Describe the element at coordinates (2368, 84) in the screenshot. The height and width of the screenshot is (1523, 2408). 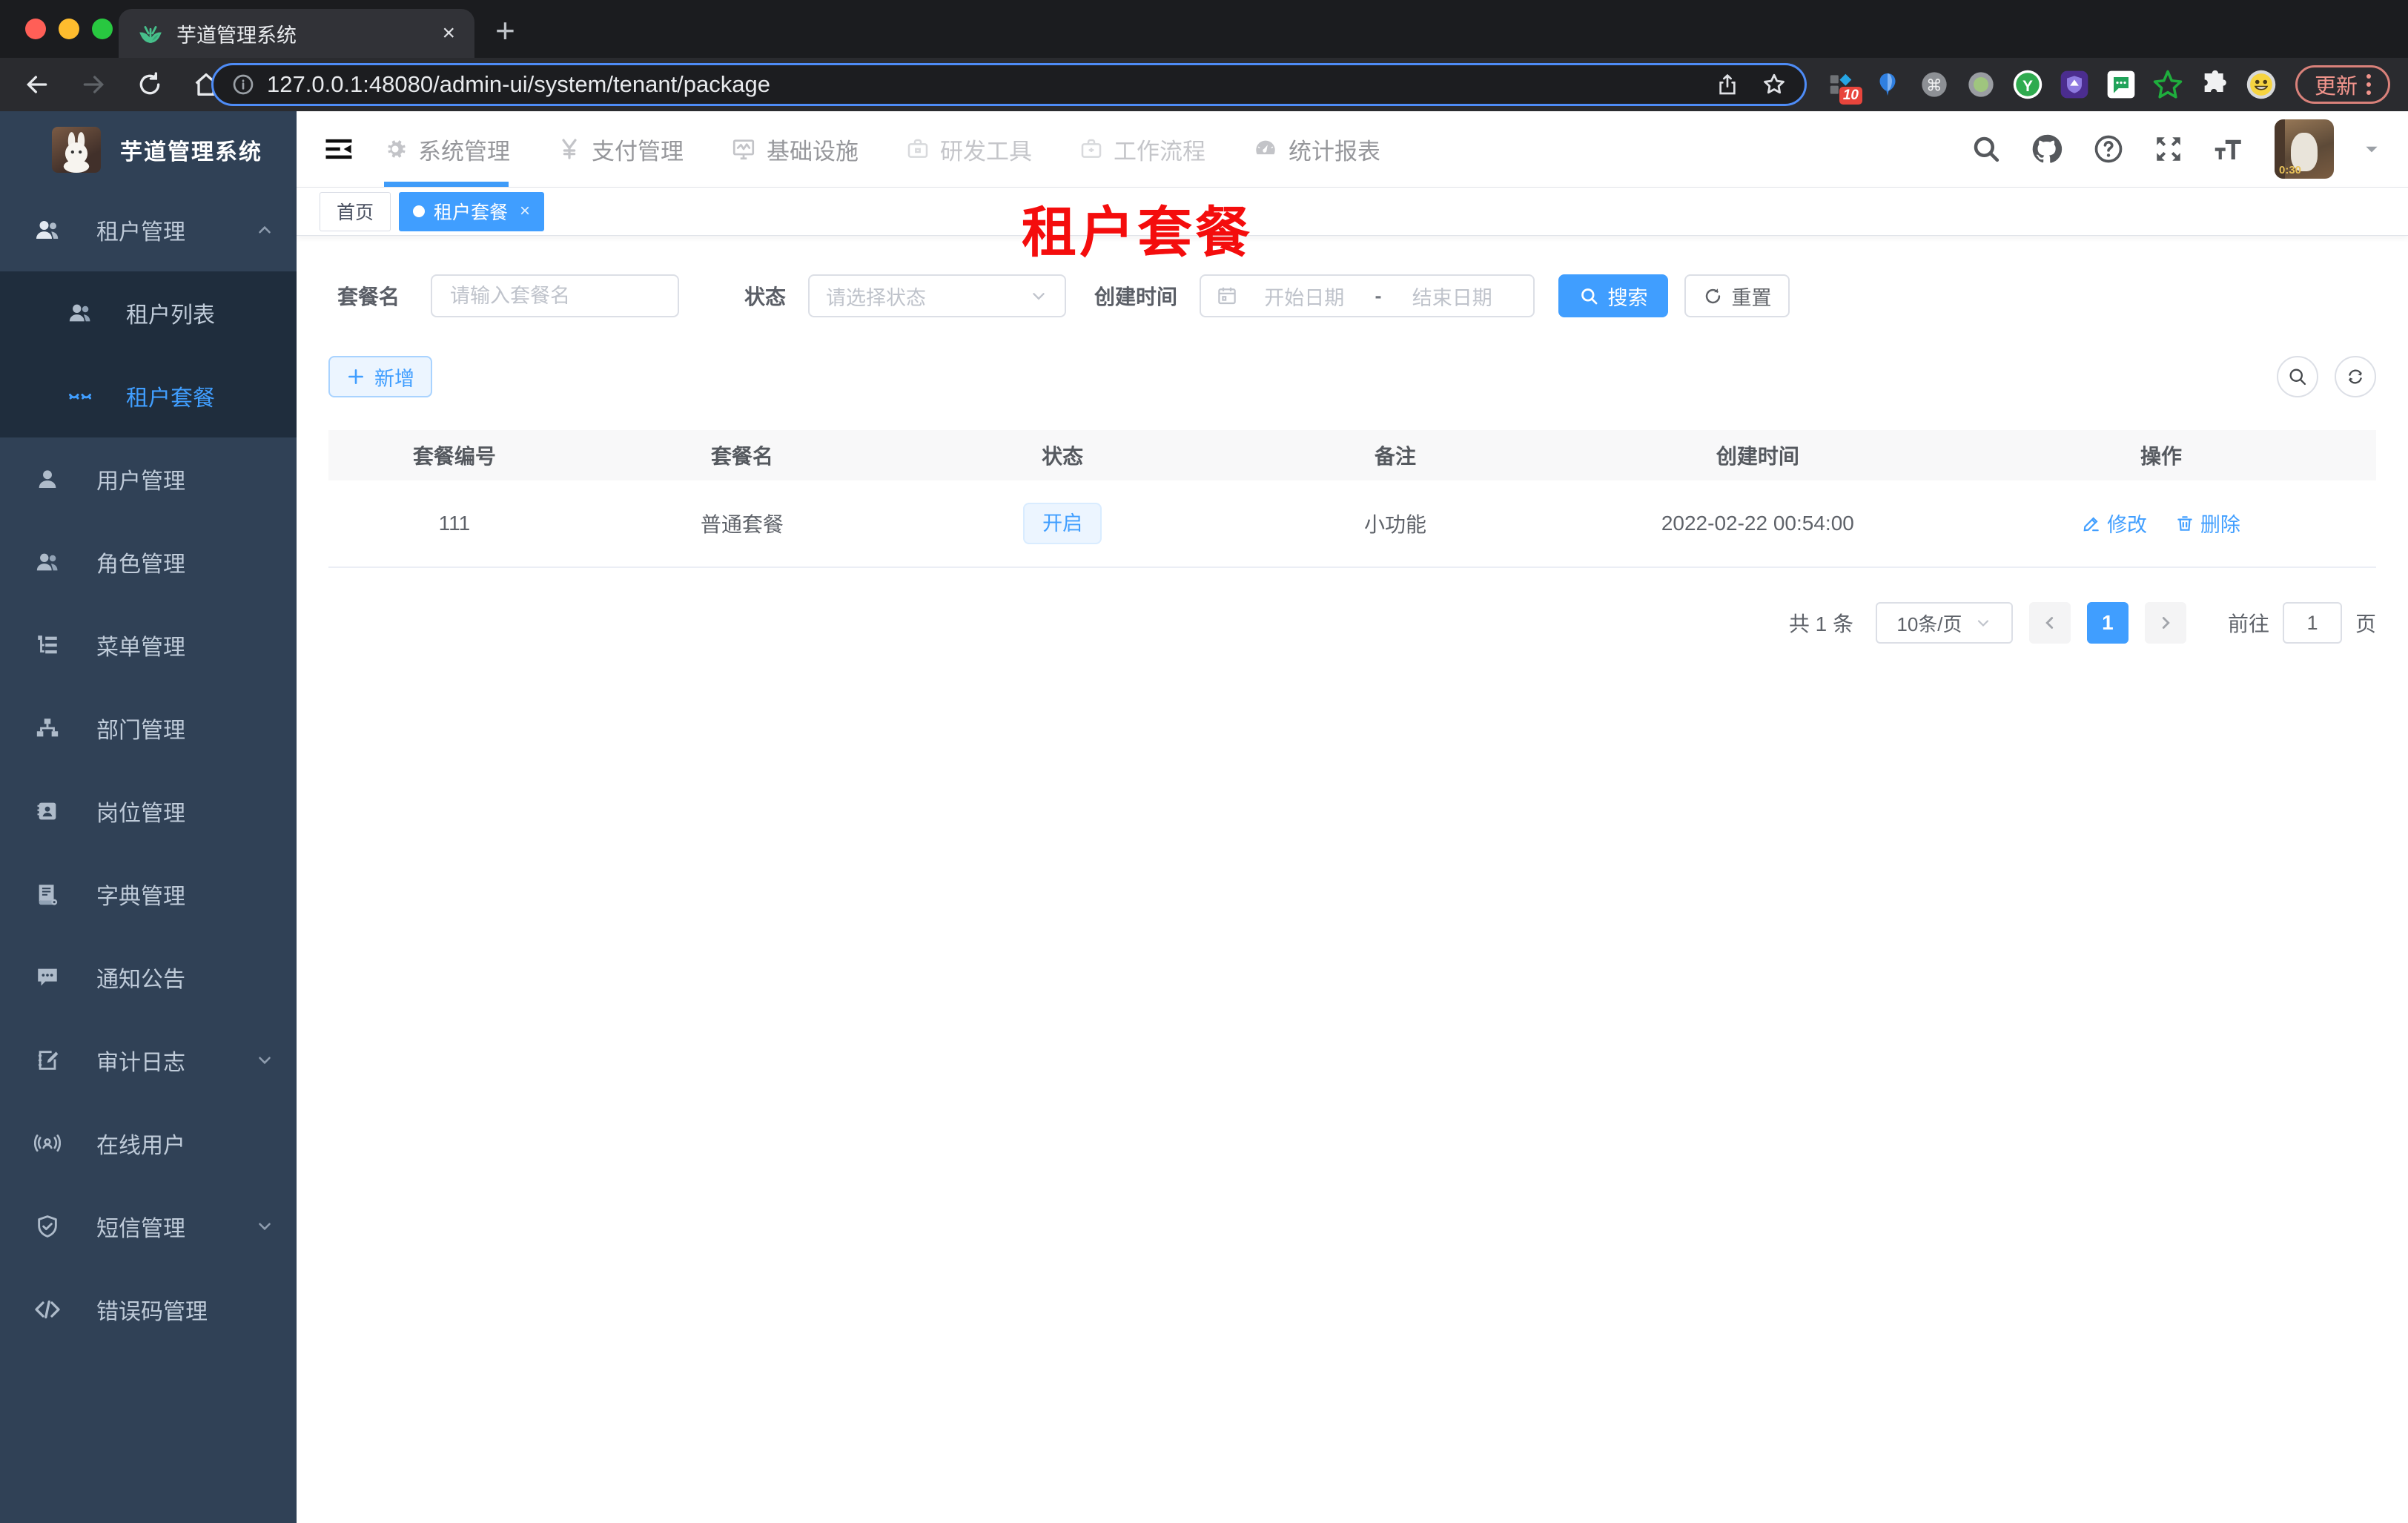
I see `browser-menu-icon` at that location.